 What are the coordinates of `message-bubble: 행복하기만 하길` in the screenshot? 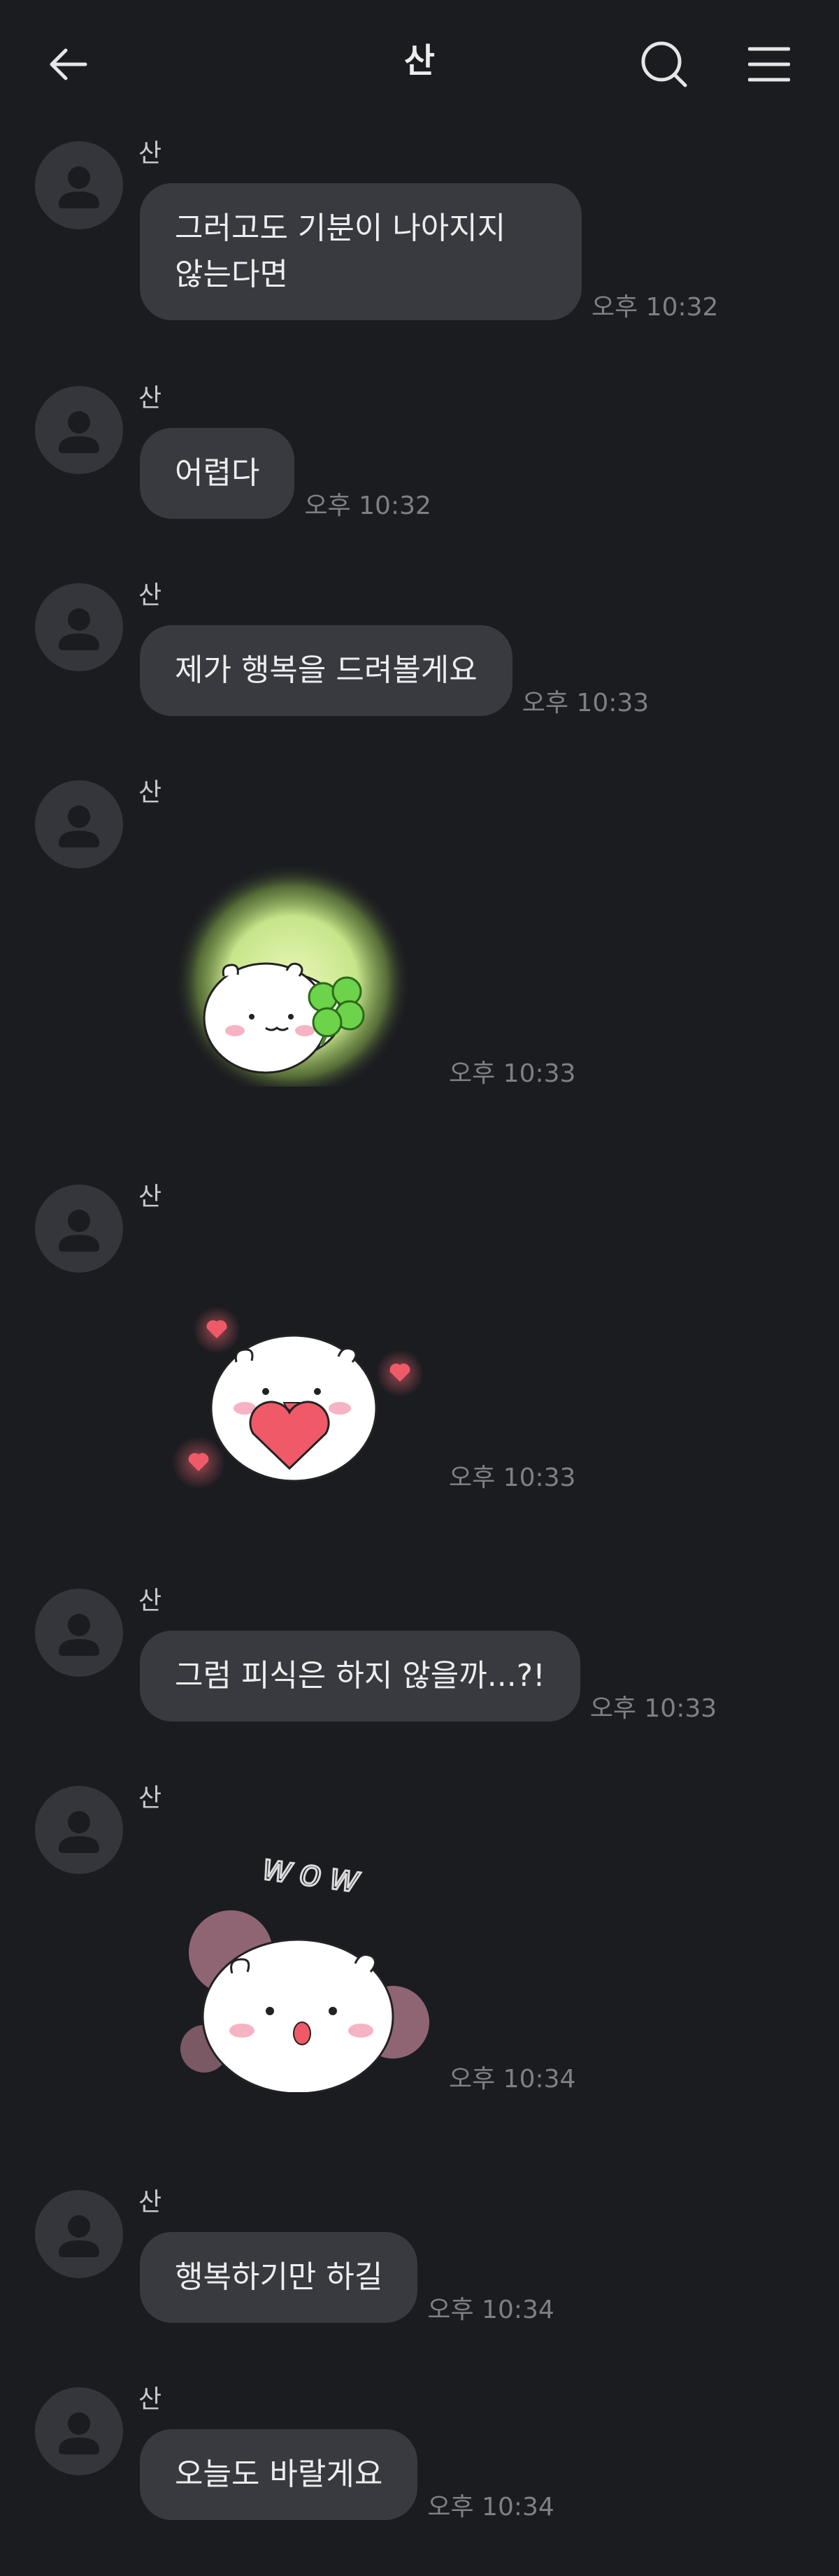 It's located at (279, 2277).